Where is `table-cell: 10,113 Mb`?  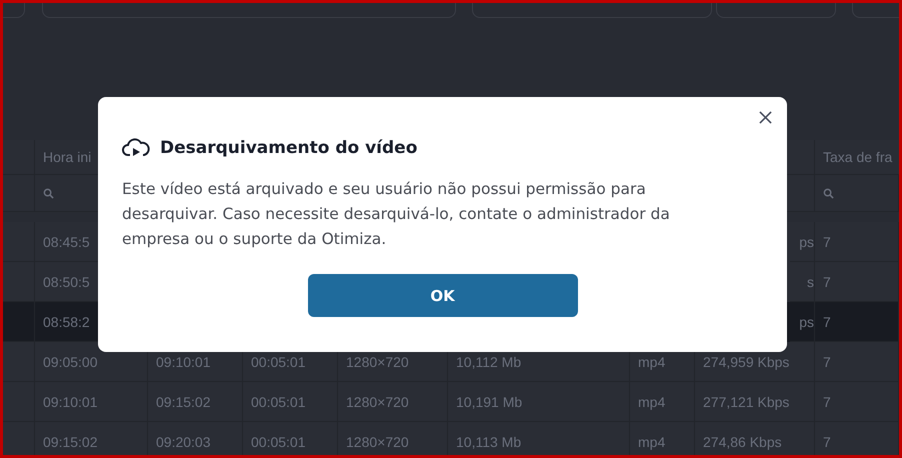 table-cell: 10,113 Mb is located at coordinates (539, 438).